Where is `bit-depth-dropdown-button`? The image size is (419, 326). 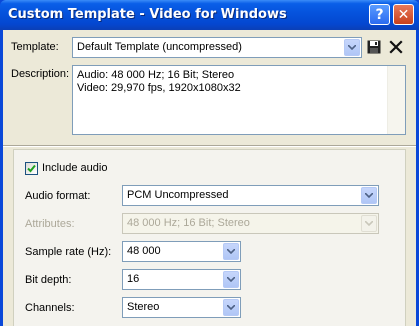 bit-depth-dropdown-button is located at coordinates (231, 279).